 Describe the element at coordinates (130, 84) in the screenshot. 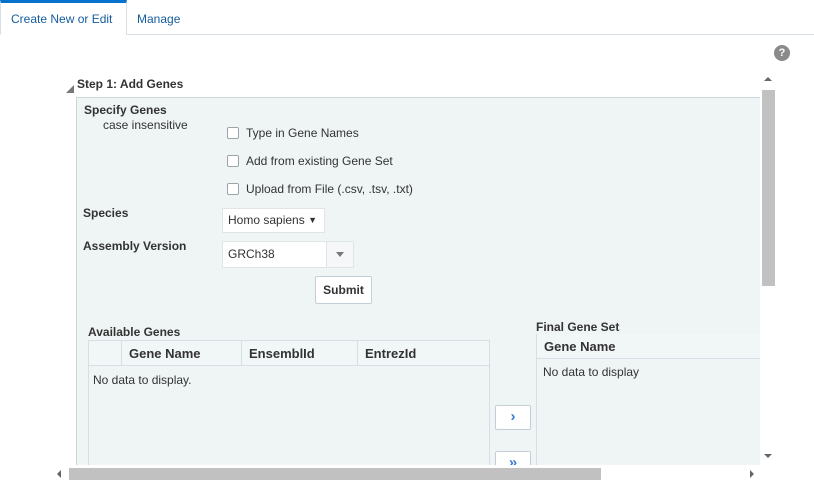

I see `step-title: Step 1: Add Genes` at that location.